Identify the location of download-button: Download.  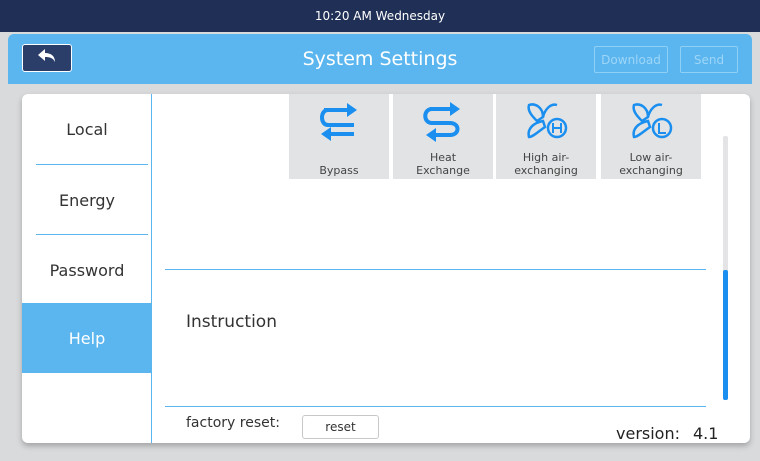
(631, 59).